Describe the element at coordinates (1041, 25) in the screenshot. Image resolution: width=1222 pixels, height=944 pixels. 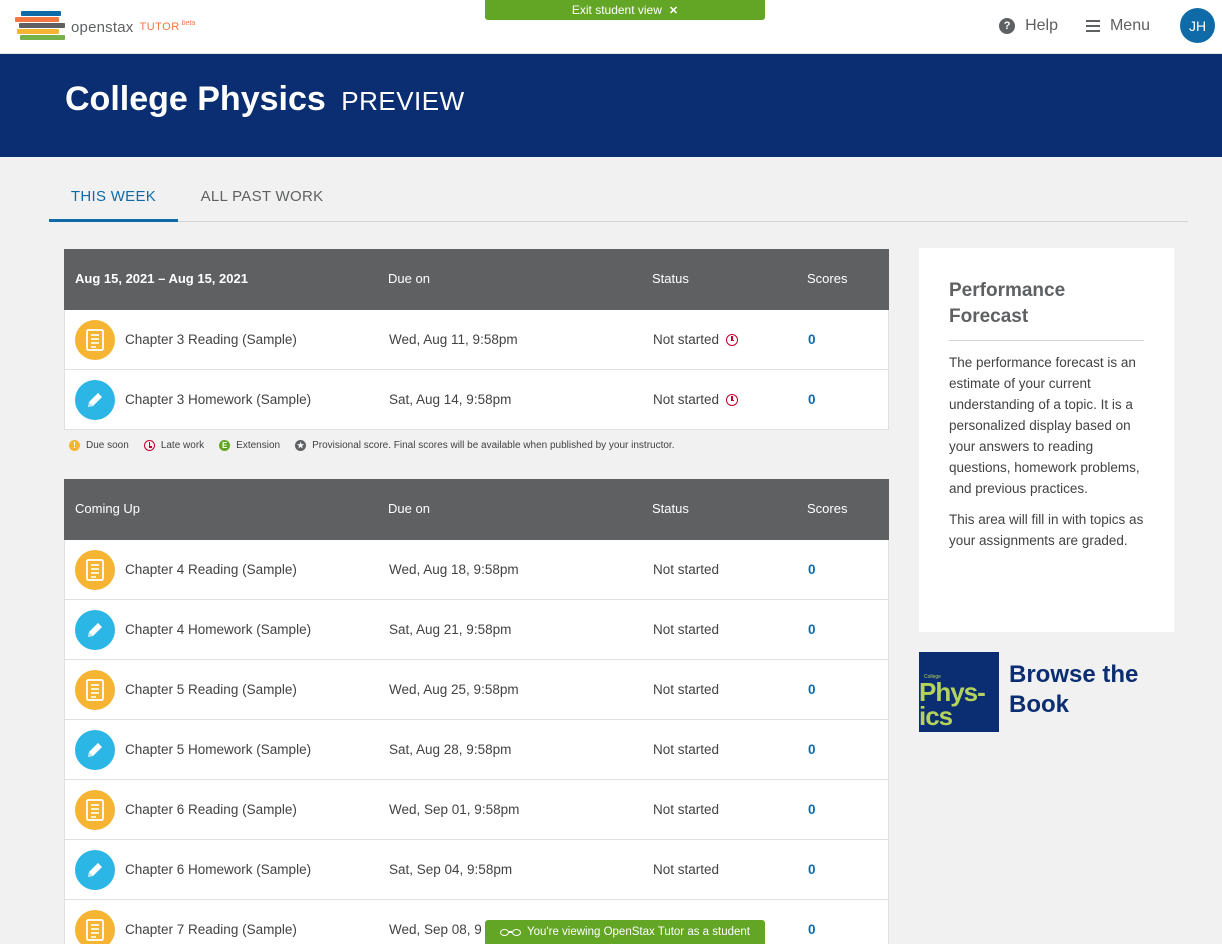
I see `help-label: Help` at that location.